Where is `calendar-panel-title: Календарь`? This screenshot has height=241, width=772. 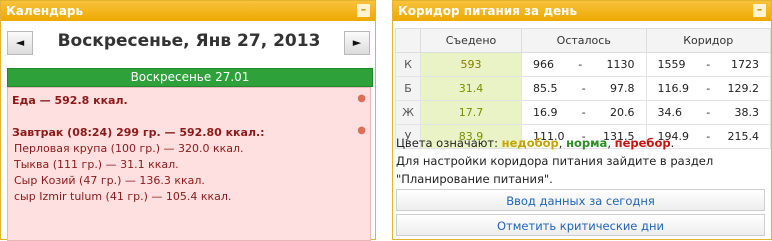
calendar-panel-title: Календарь is located at coordinates (45, 11).